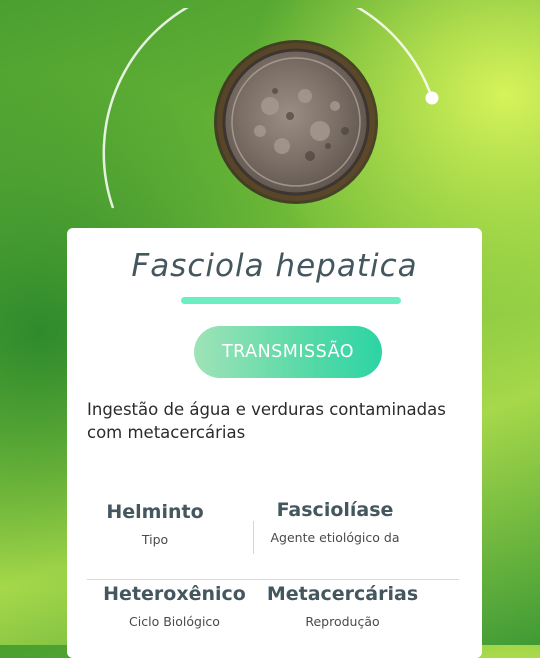 The image size is (540, 658). I want to click on stat-reproduction-label: Reprodução, so click(342, 621).